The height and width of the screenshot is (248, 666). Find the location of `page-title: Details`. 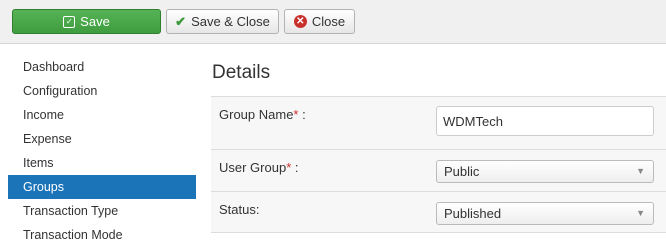

page-title: Details is located at coordinates (241, 72).